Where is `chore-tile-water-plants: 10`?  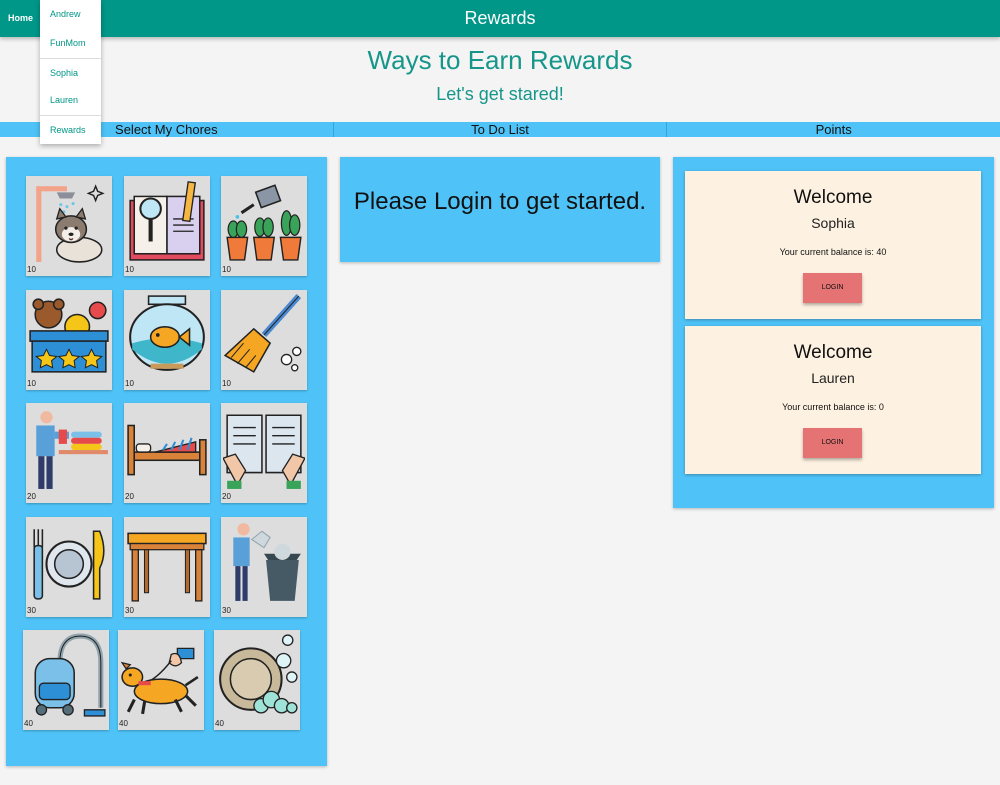
chore-tile-water-plants: 10 is located at coordinates (264, 226).